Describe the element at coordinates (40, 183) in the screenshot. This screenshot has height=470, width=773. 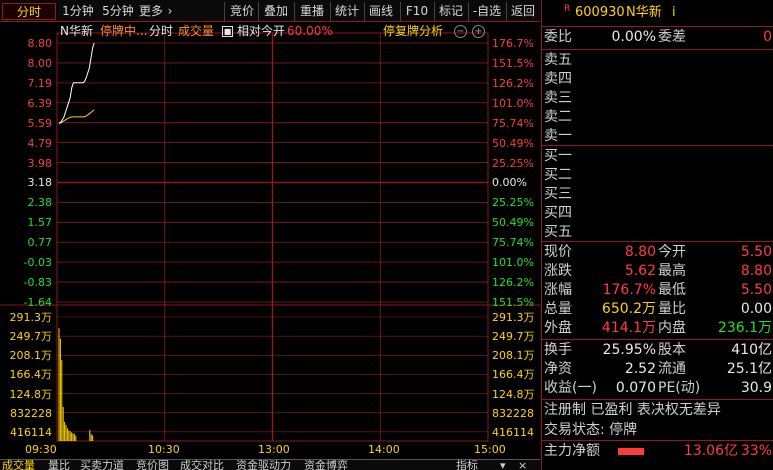
I see `price-tick-label: 3.18` at that location.